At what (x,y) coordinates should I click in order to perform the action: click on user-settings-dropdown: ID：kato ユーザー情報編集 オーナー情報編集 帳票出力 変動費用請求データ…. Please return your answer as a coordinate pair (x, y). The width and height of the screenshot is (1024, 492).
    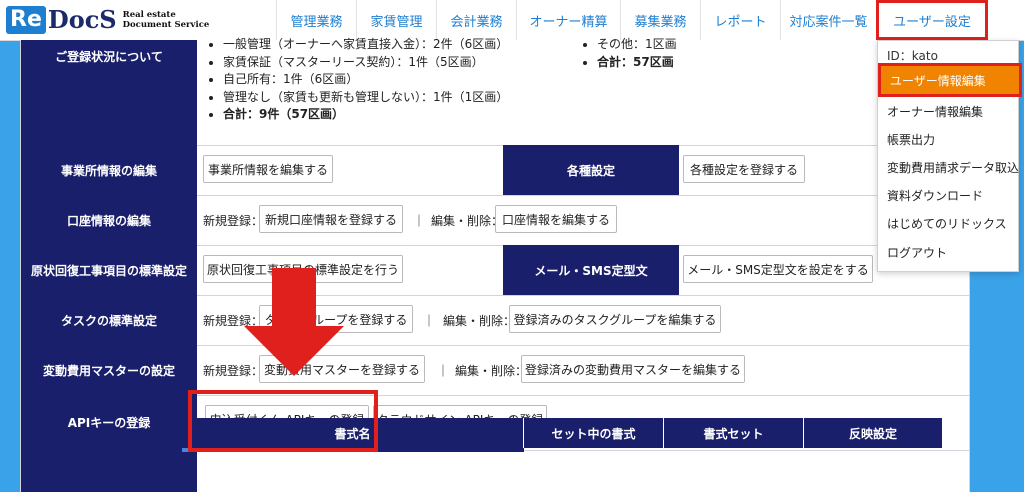
    Looking at the image, I should click on (949, 156).